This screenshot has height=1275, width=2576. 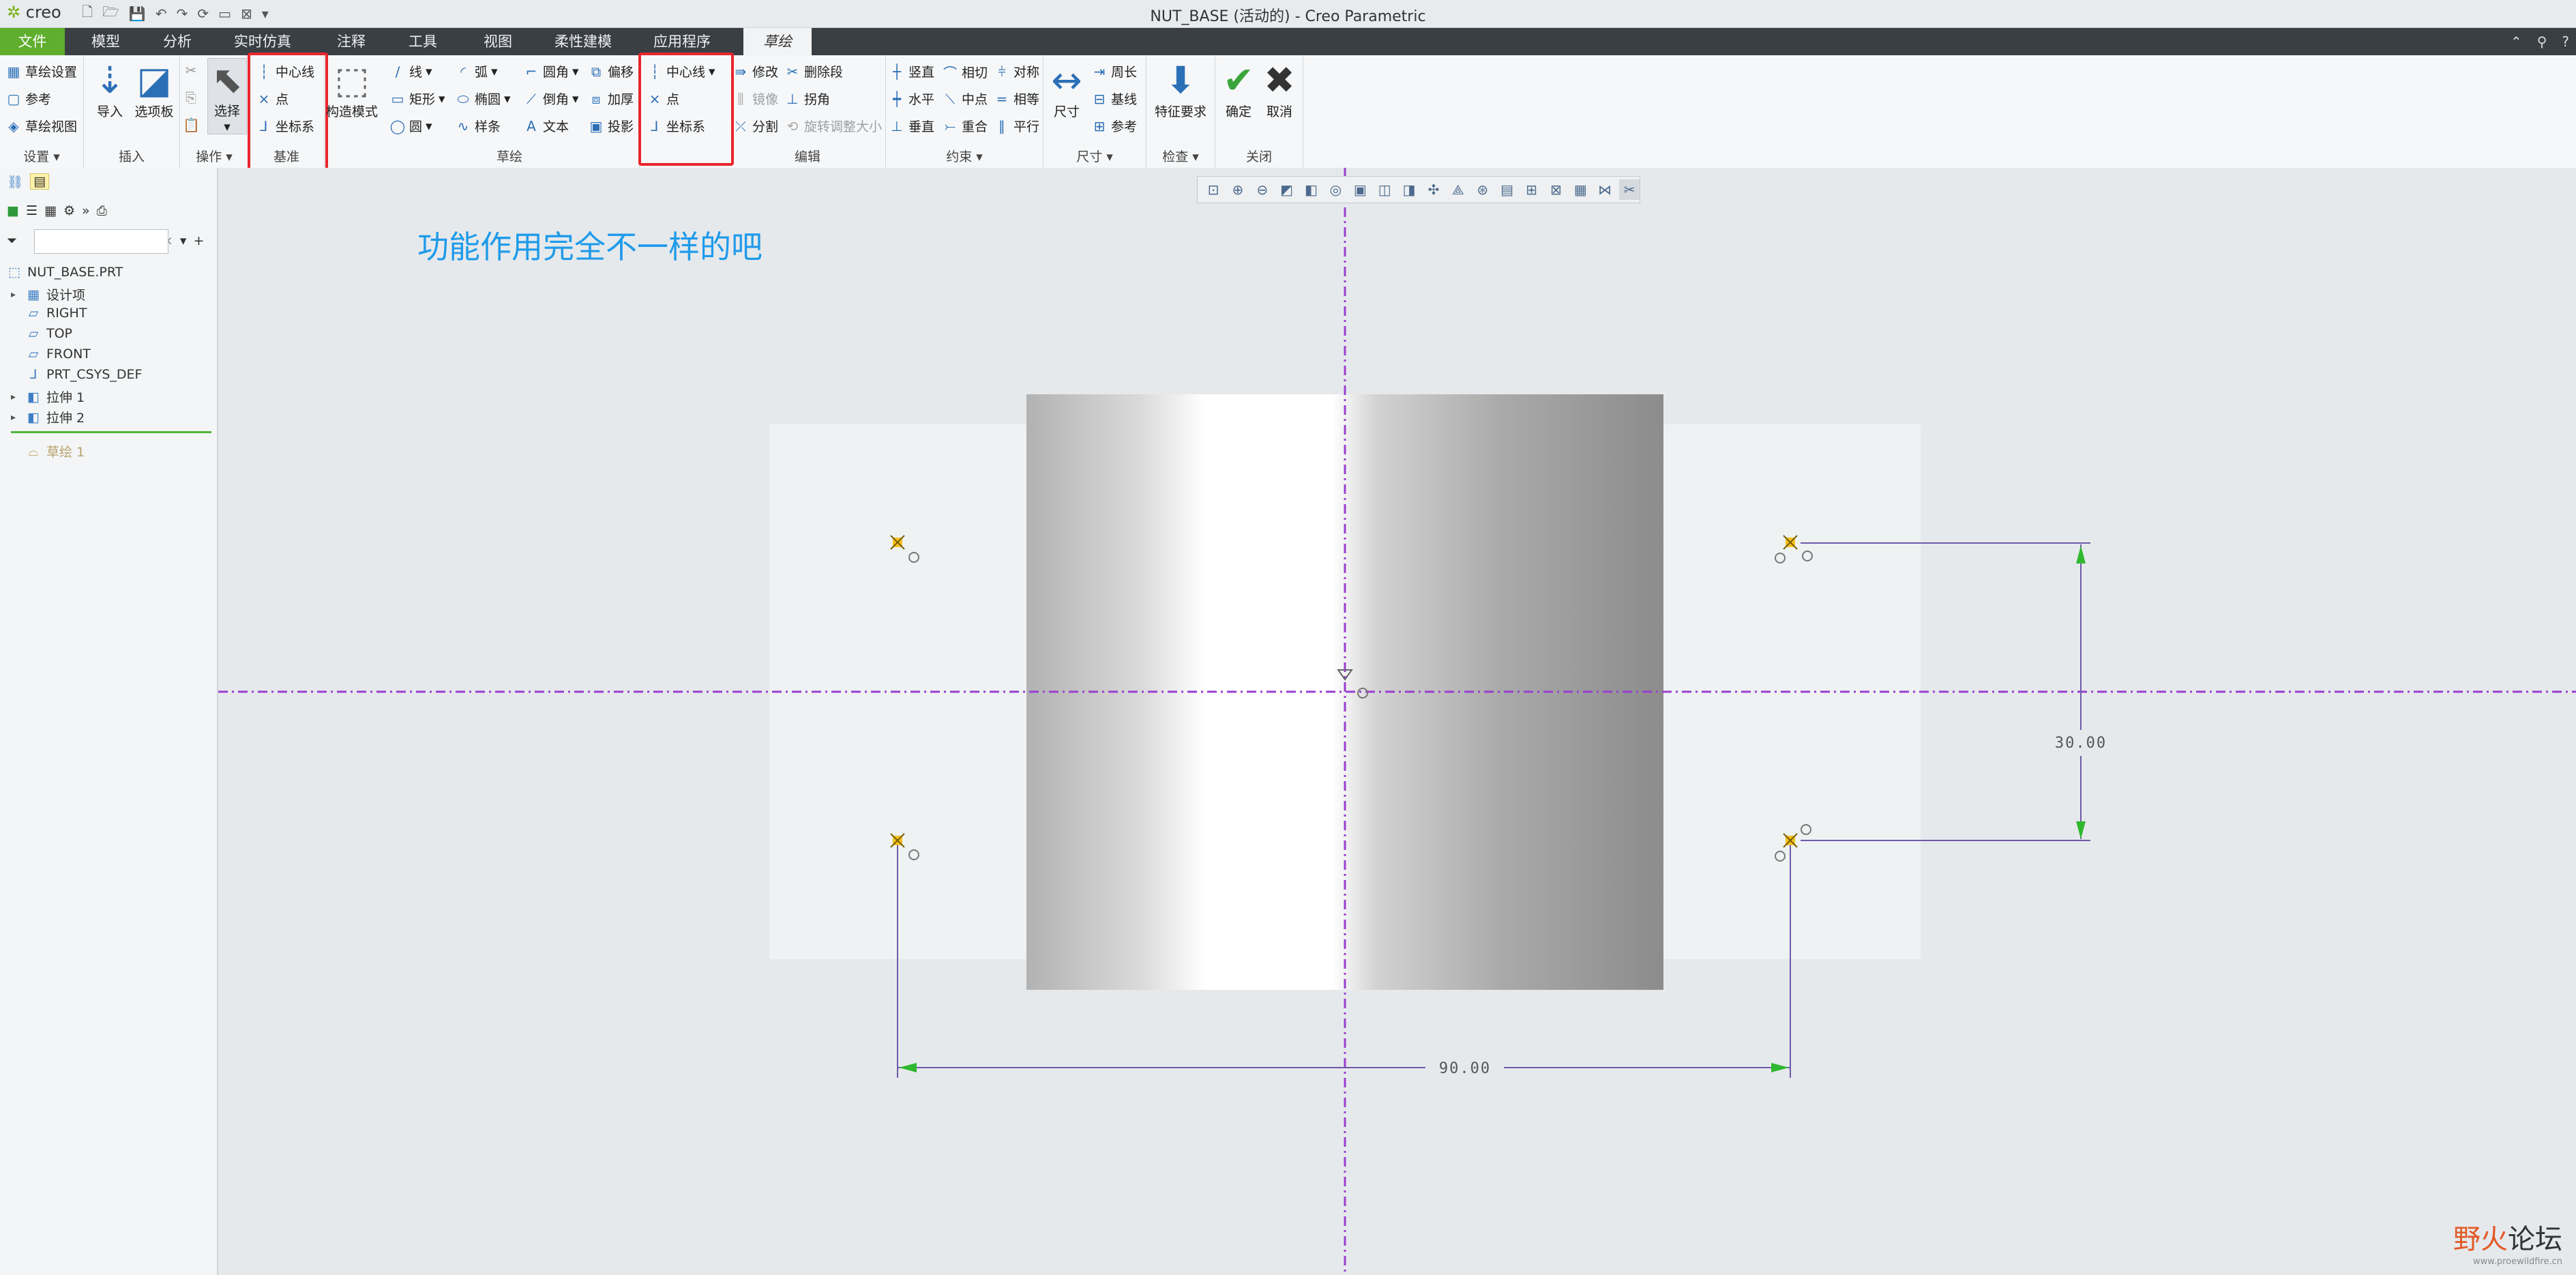 What do you see at coordinates (1555, 189) in the screenshot?
I see `constraint-display-icon: ⊠` at bounding box center [1555, 189].